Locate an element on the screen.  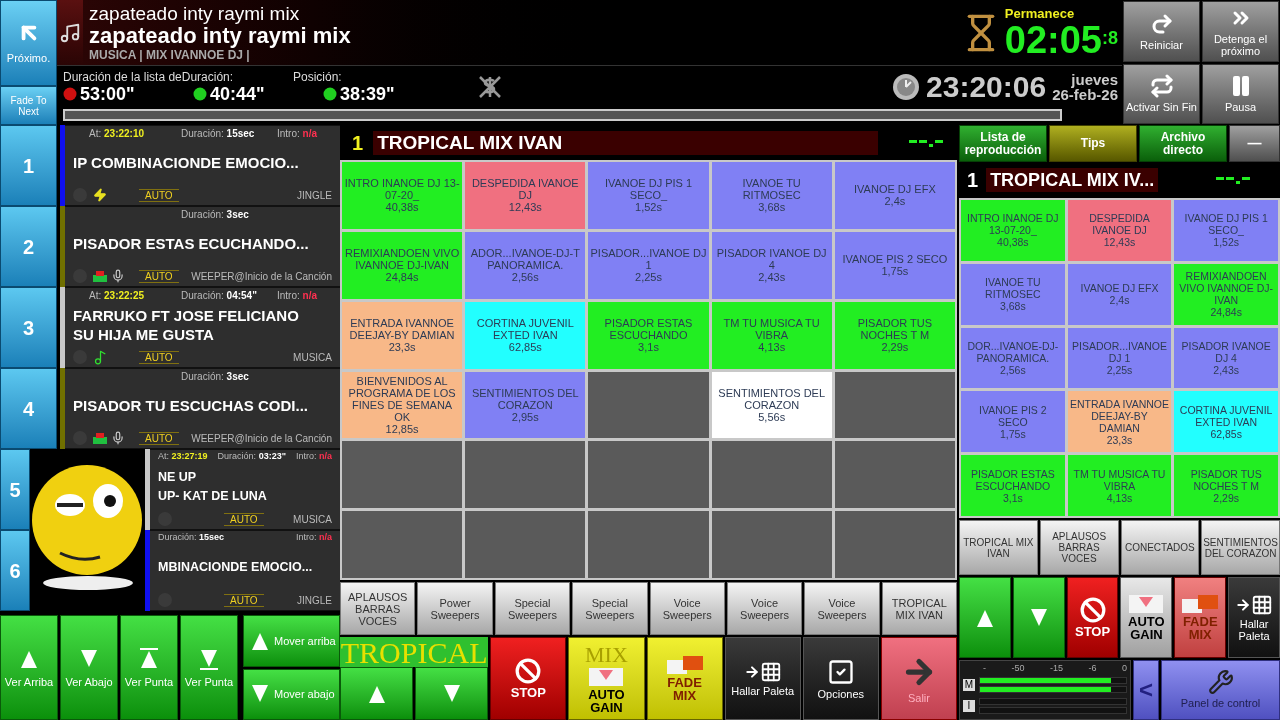
track-meta: Duración: 3sec is located at coordinates (215, 215).